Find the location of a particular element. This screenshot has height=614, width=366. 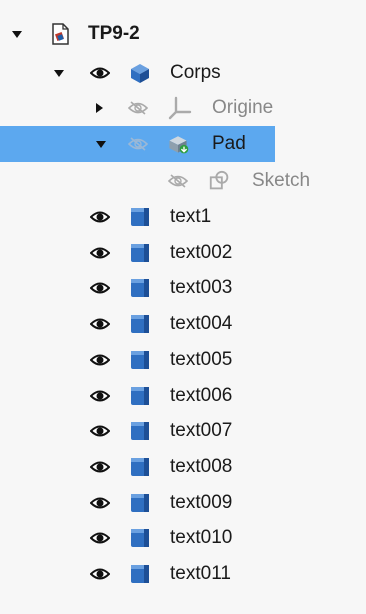

body-icon is located at coordinates (140, 73).